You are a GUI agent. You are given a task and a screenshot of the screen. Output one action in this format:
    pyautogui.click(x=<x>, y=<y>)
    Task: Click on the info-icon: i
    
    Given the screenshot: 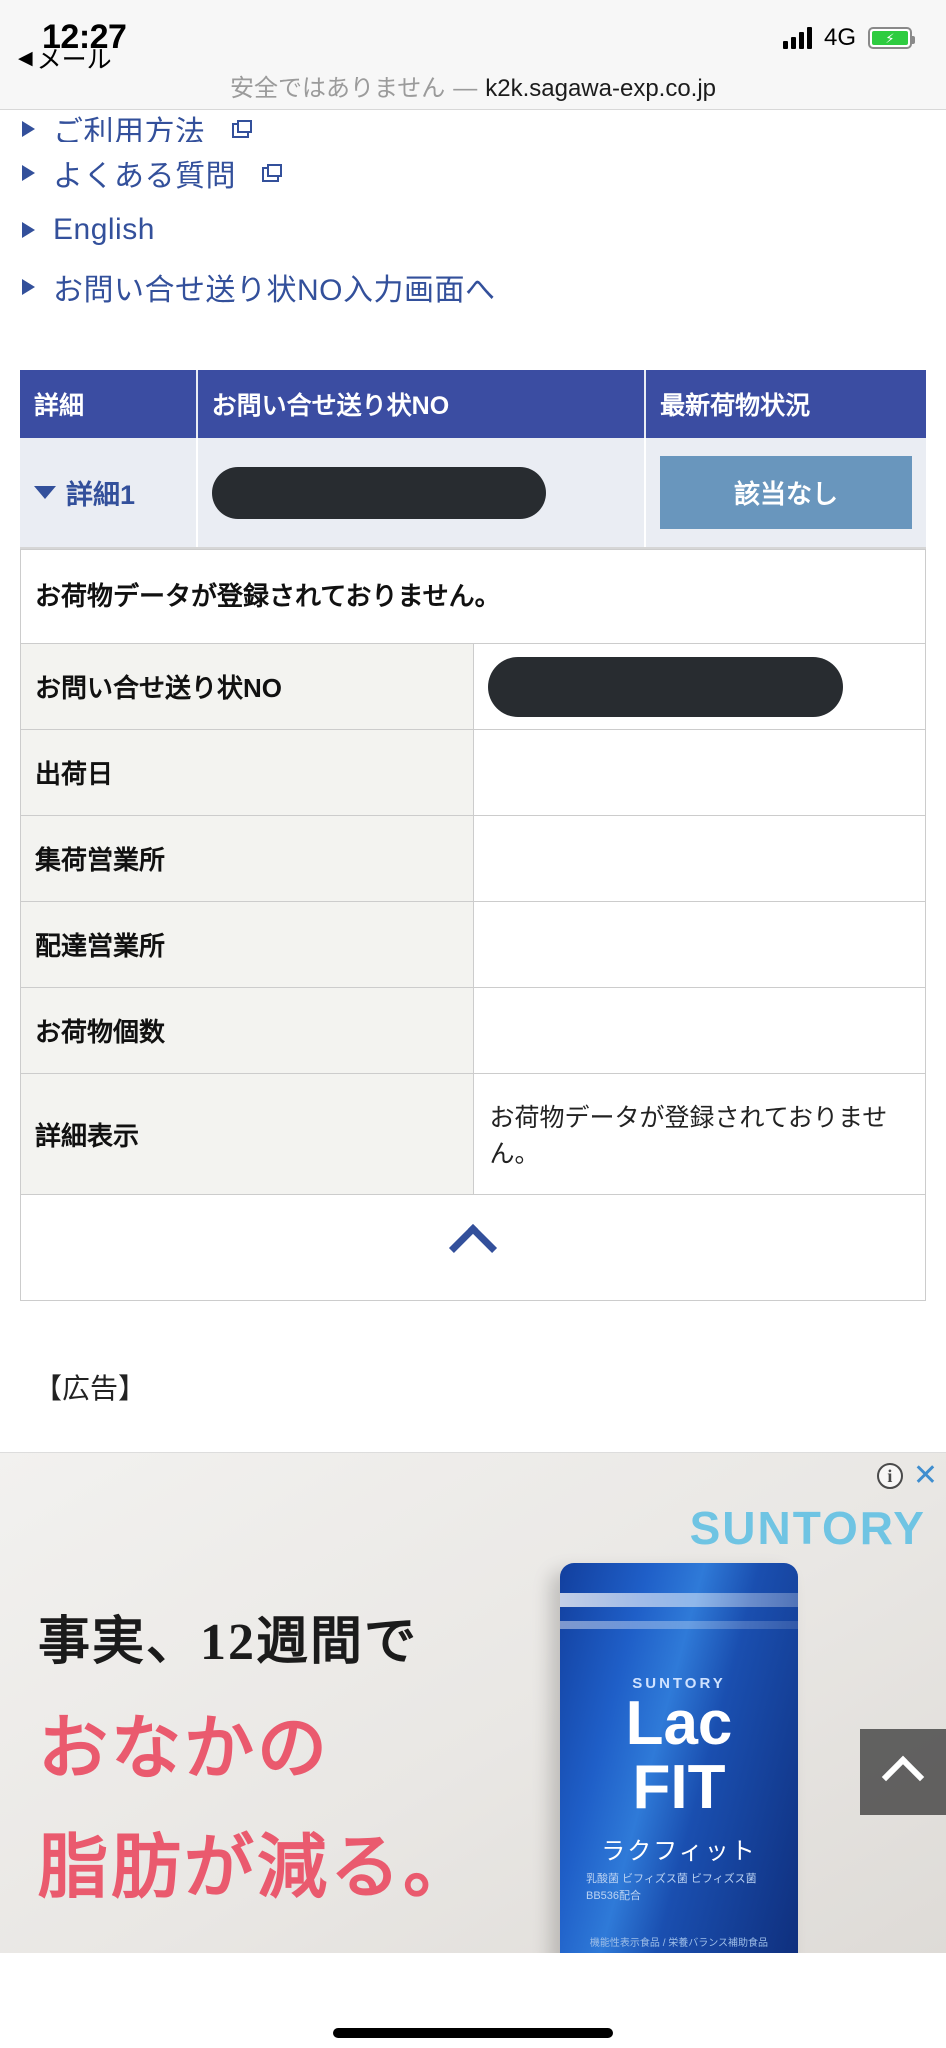 What is the action you would take?
    pyautogui.click(x=889, y=1476)
    